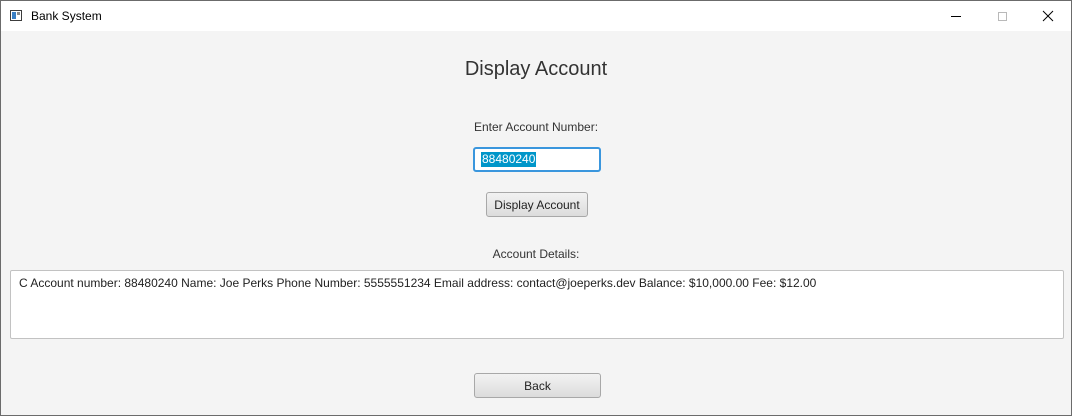 The width and height of the screenshot is (1072, 416). Describe the element at coordinates (537, 204) in the screenshot. I see `display-account-button: Display Account` at that location.